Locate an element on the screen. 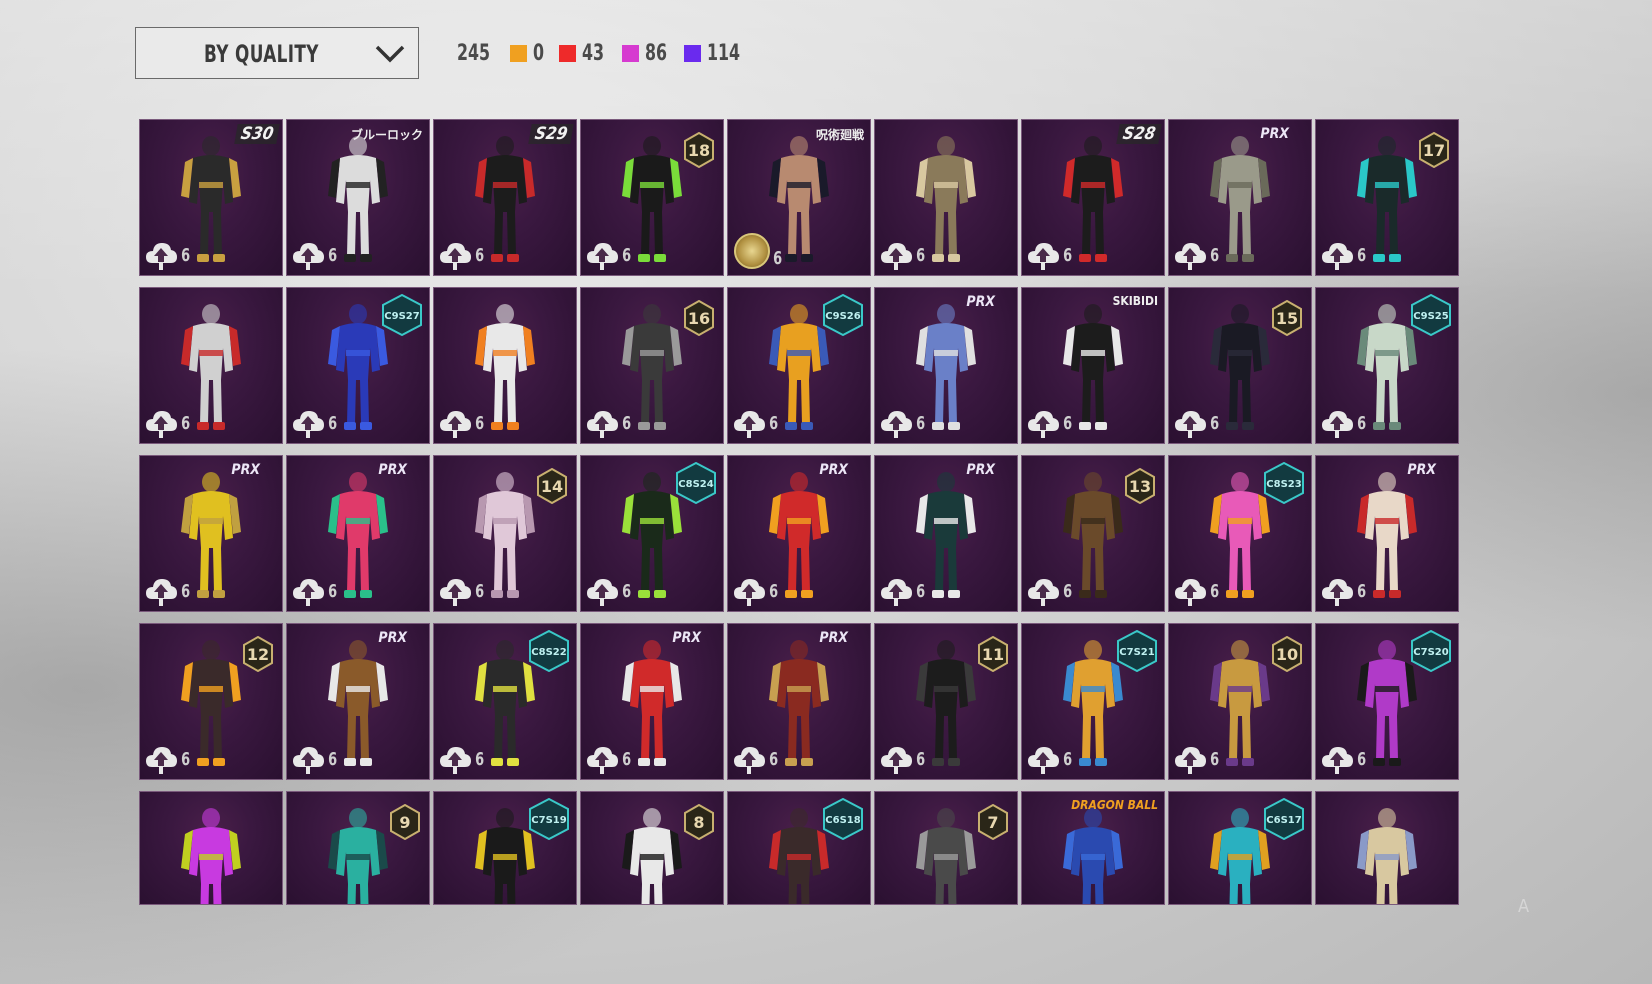 This screenshot has height=984, width=1652. outfit-card: 8 is located at coordinates (652, 848).